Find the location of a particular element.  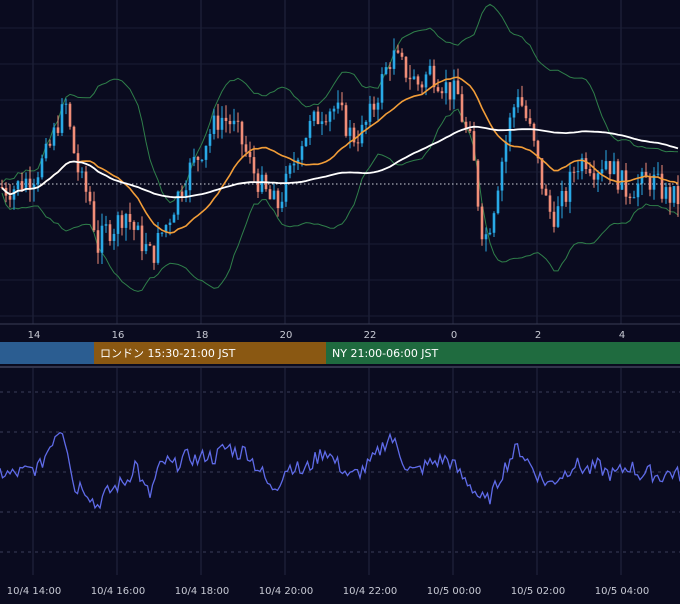

price-x-axis: 14 16 18 20 22 0 2 4 is located at coordinates (340, 332).